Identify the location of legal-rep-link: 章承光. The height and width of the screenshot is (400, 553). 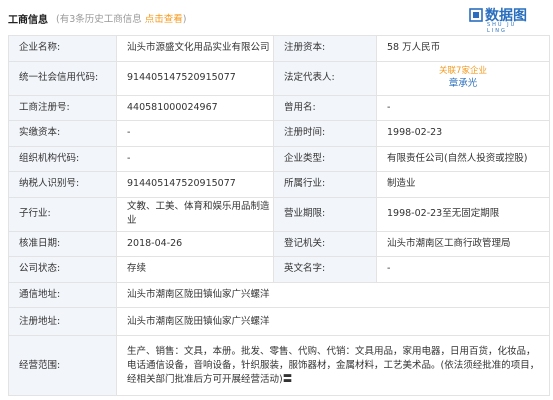
(463, 83).